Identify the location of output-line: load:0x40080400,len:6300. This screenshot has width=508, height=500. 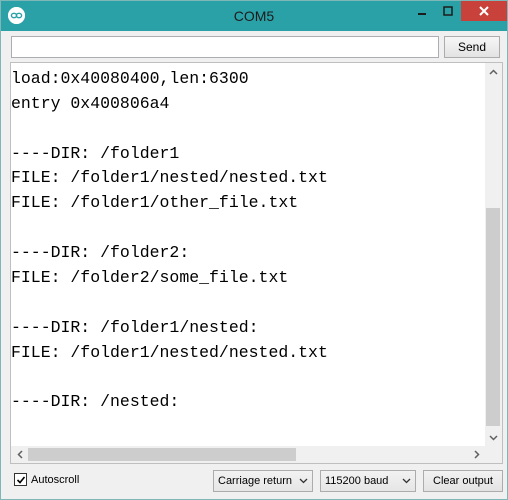
(130, 78).